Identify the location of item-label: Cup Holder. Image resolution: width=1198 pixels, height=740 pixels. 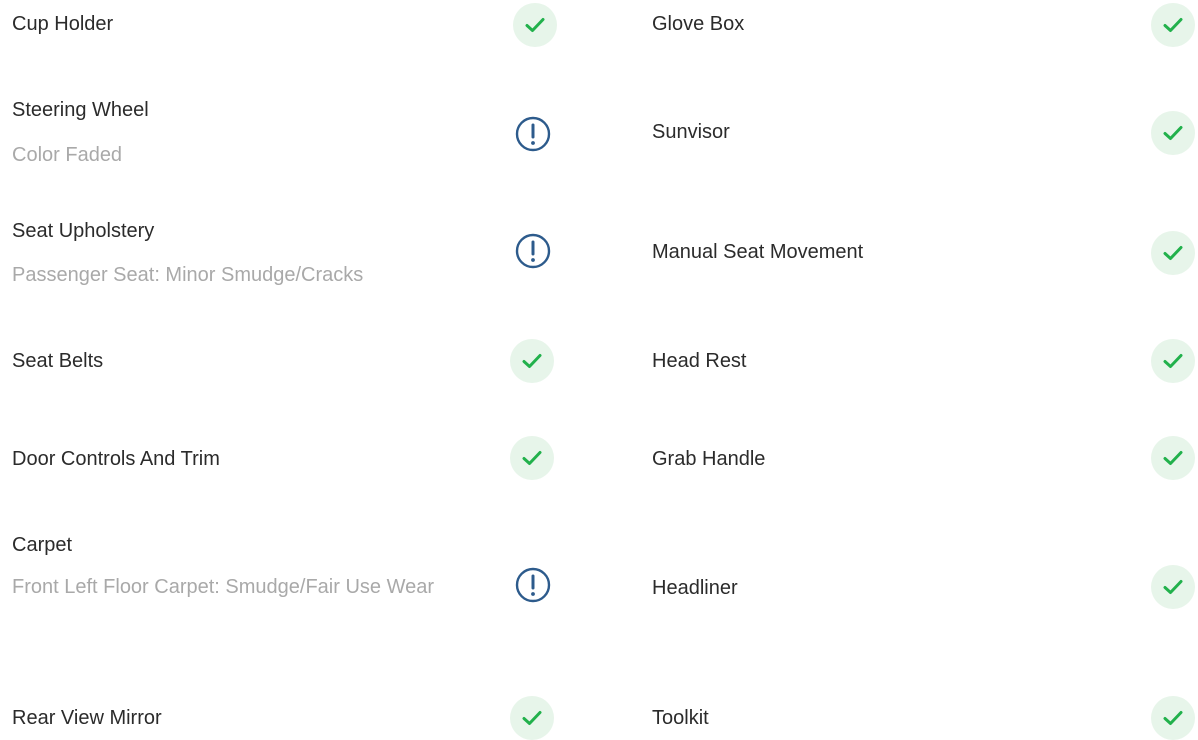
(63, 24).